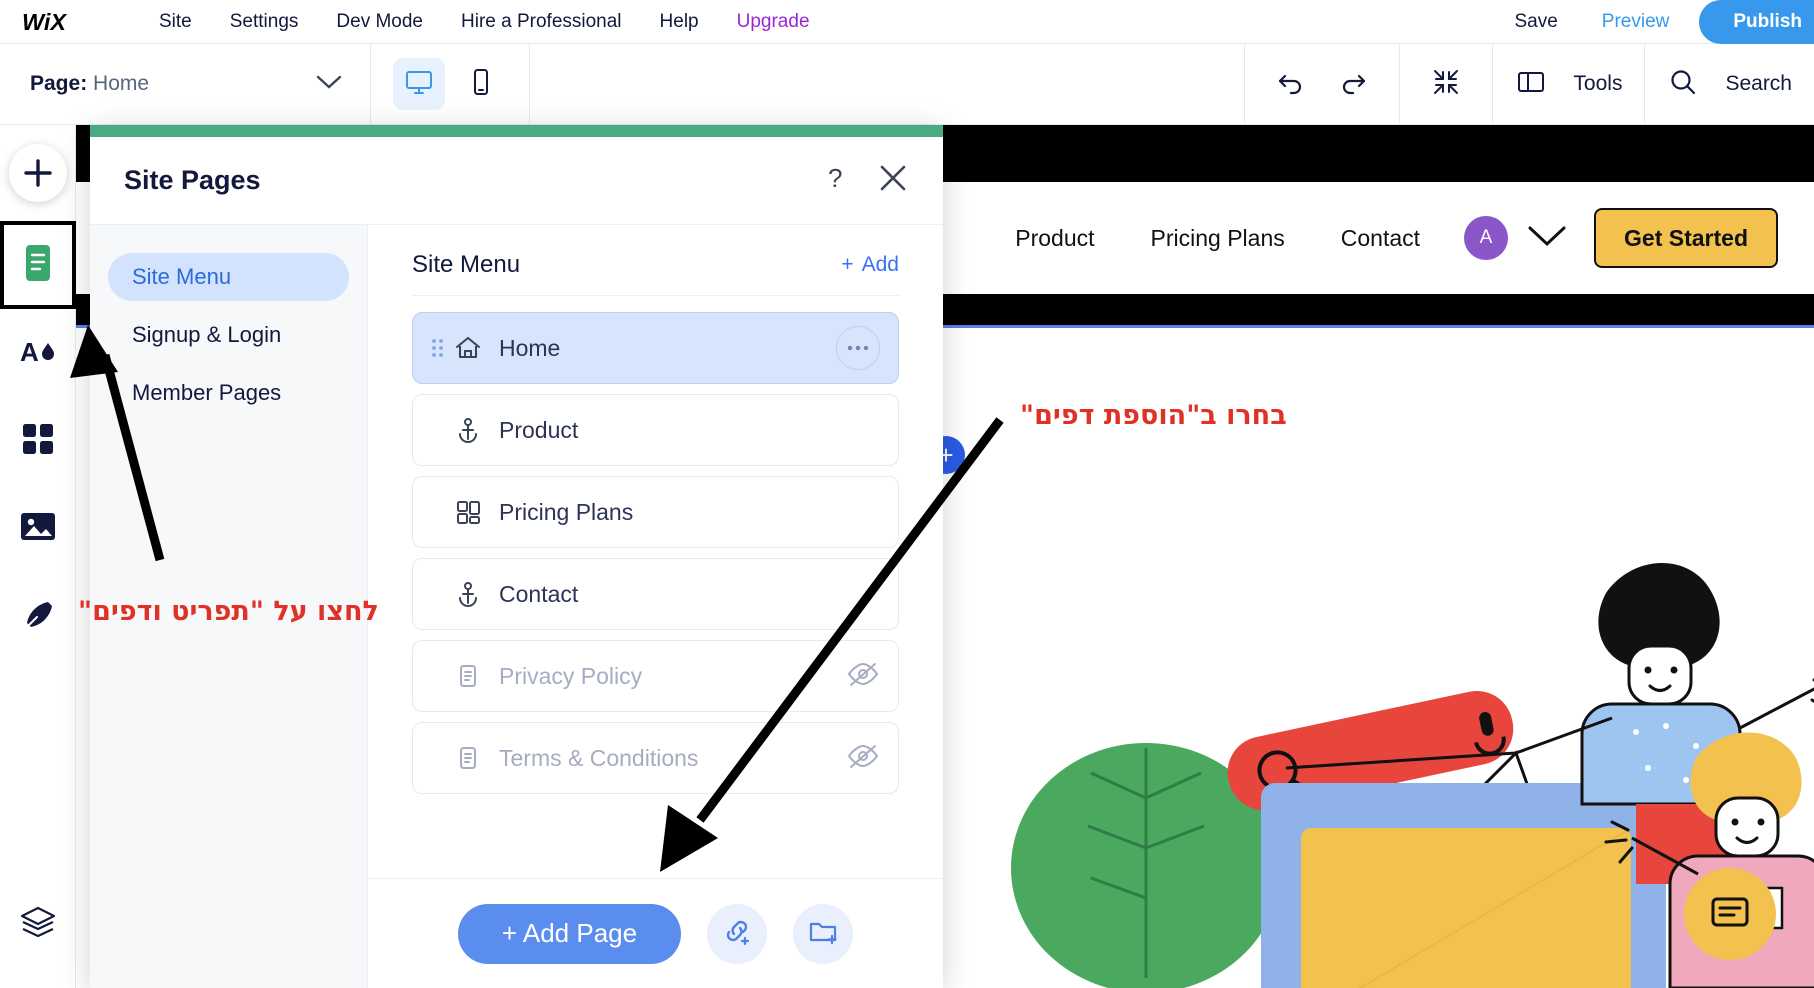 This screenshot has height=988, width=1814. I want to click on pages-menu-icon, so click(38, 265).